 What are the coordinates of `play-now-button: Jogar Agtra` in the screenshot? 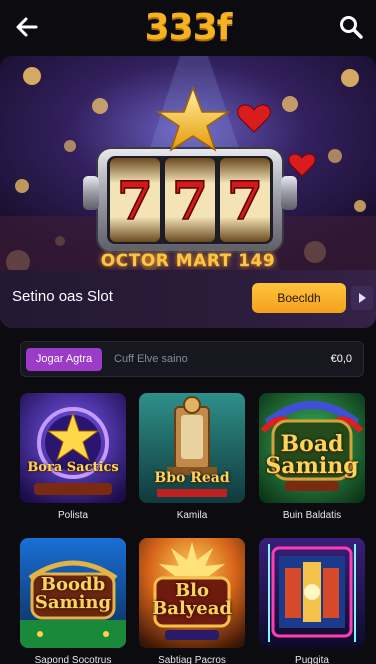 It's located at (64, 359).